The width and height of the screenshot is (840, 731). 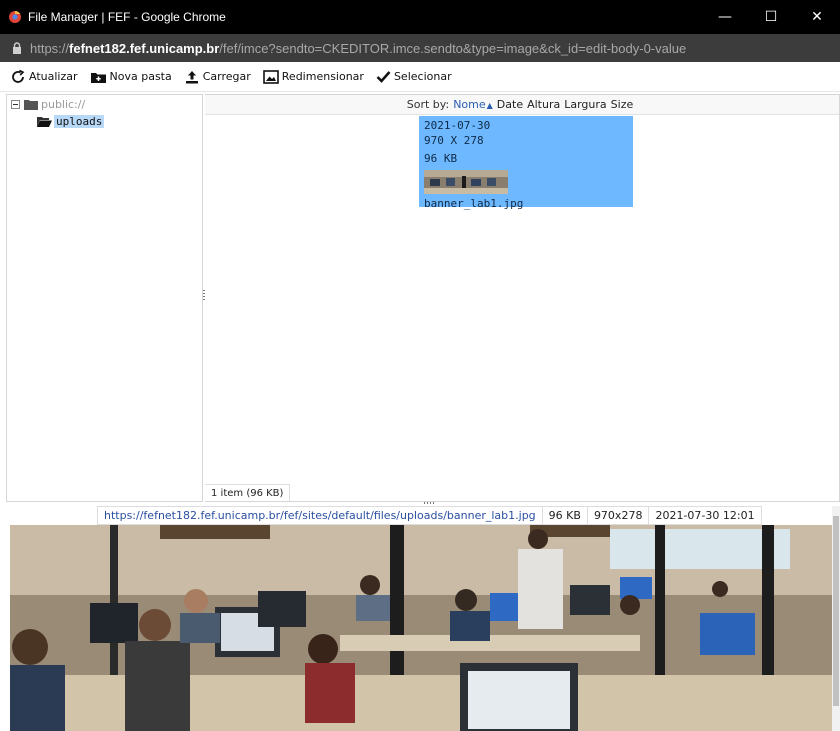 I want to click on file-thumbnail, so click(x=466, y=182).